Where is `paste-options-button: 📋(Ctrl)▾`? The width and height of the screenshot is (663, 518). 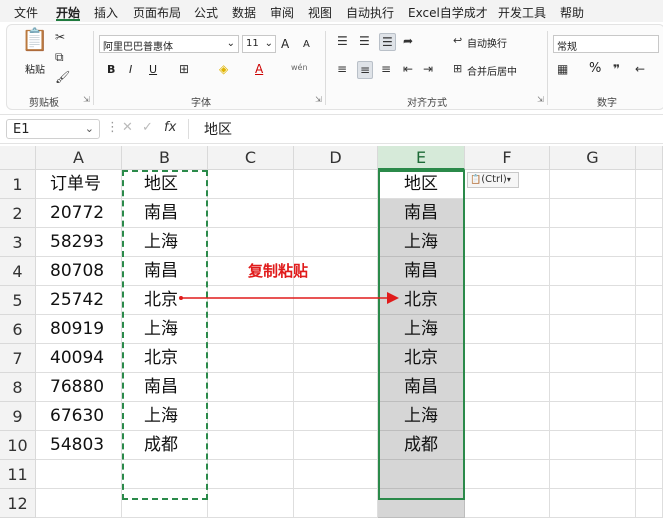 paste-options-button: 📋(Ctrl)▾ is located at coordinates (493, 180).